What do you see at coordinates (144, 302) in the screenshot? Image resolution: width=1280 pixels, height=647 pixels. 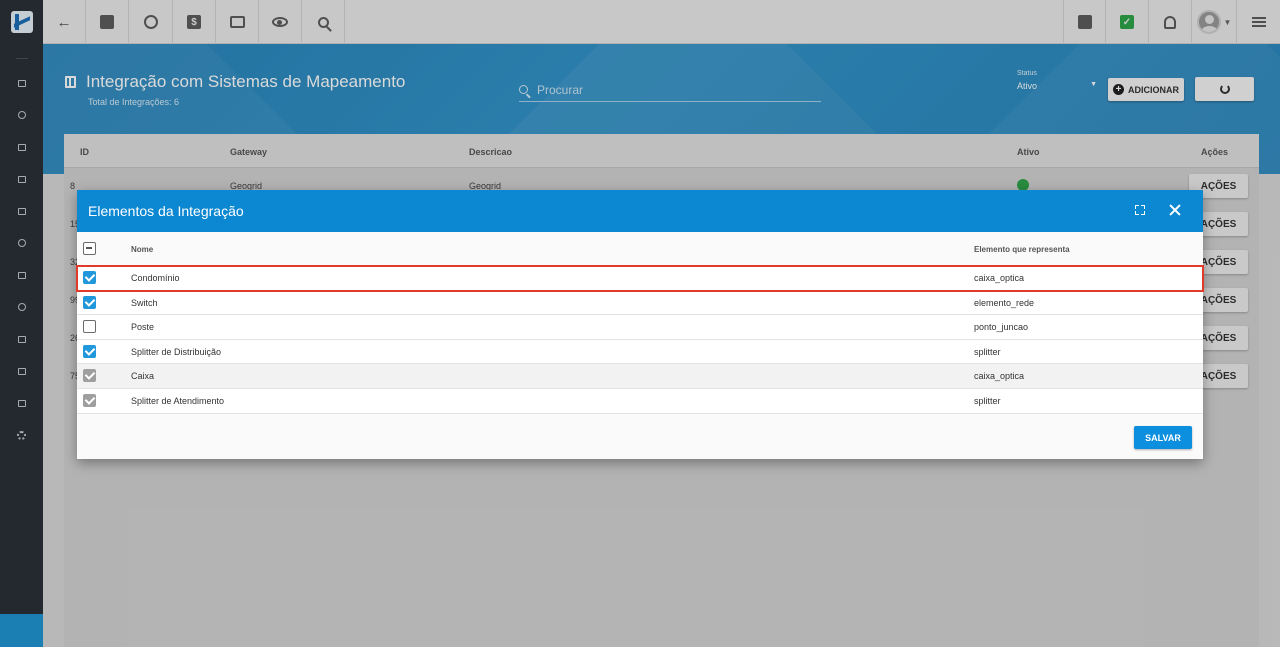 I see `element-name: Switch` at bounding box center [144, 302].